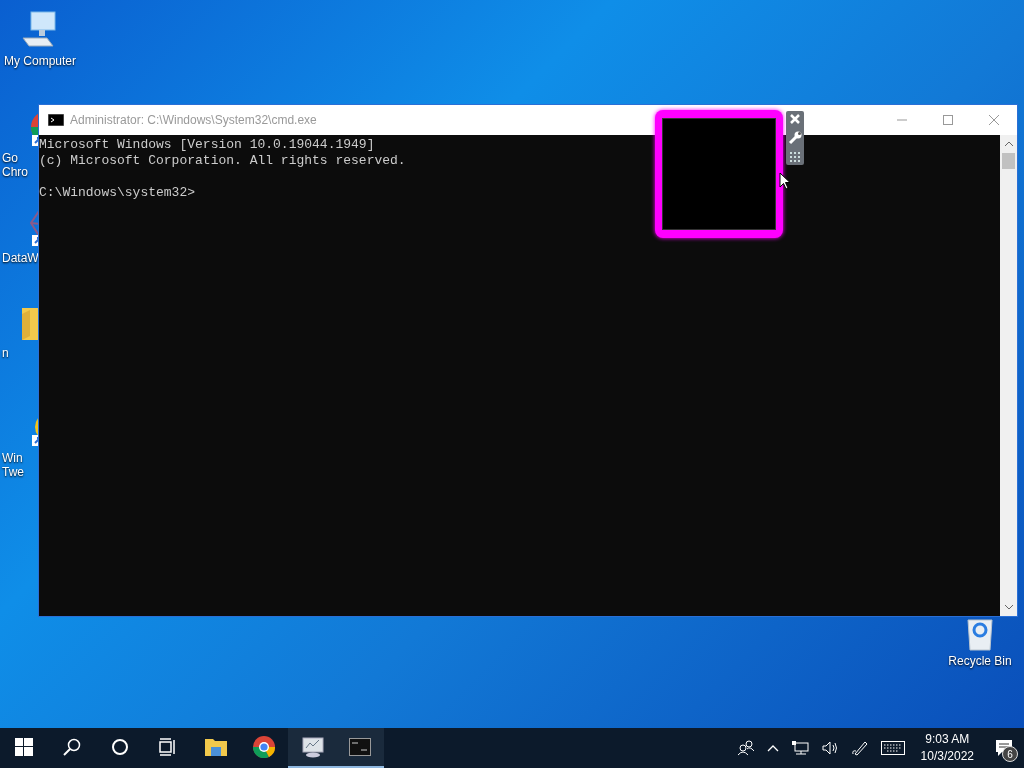 The width and height of the screenshot is (1024, 768). Describe the element at coordinates (795, 157) in the screenshot. I see `grip-icon` at that location.